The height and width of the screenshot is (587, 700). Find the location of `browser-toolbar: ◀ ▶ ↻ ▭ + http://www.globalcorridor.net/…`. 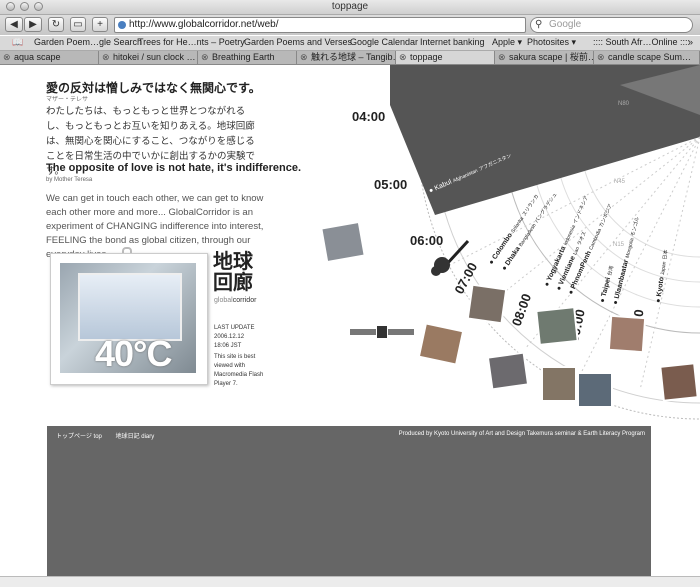

browser-toolbar: ◀ ▶ ↻ ▭ + http://www.globalcorridor.net/… is located at coordinates (350, 25).